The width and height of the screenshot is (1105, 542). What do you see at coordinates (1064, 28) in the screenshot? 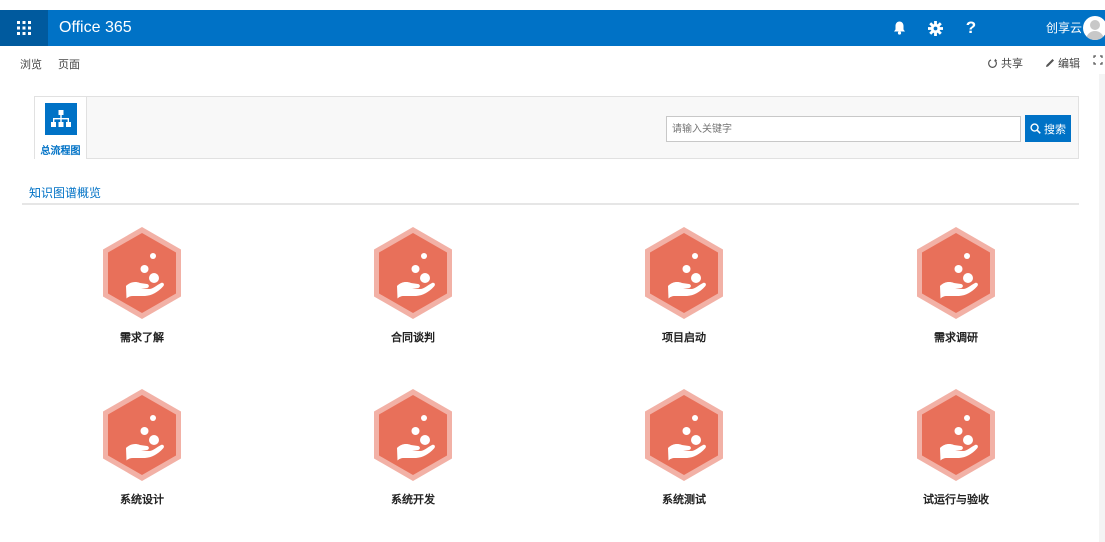
I see `user-name: 创享云` at bounding box center [1064, 28].